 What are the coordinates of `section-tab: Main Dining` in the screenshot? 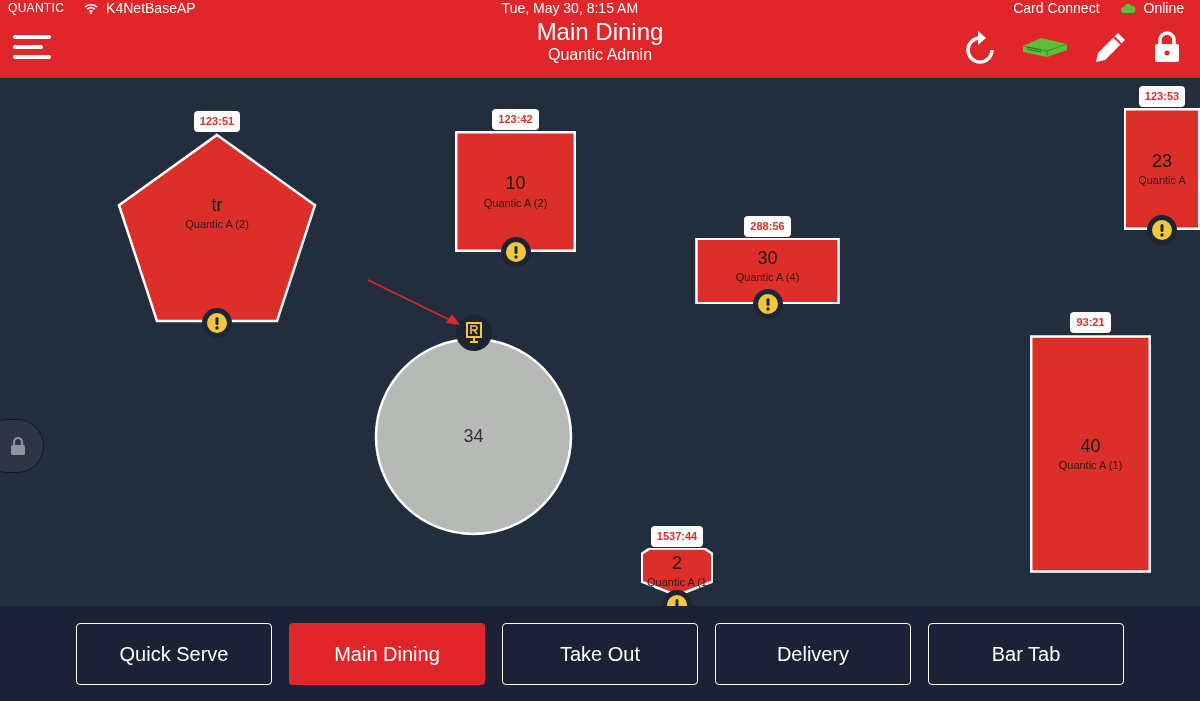 It's located at (387, 653).